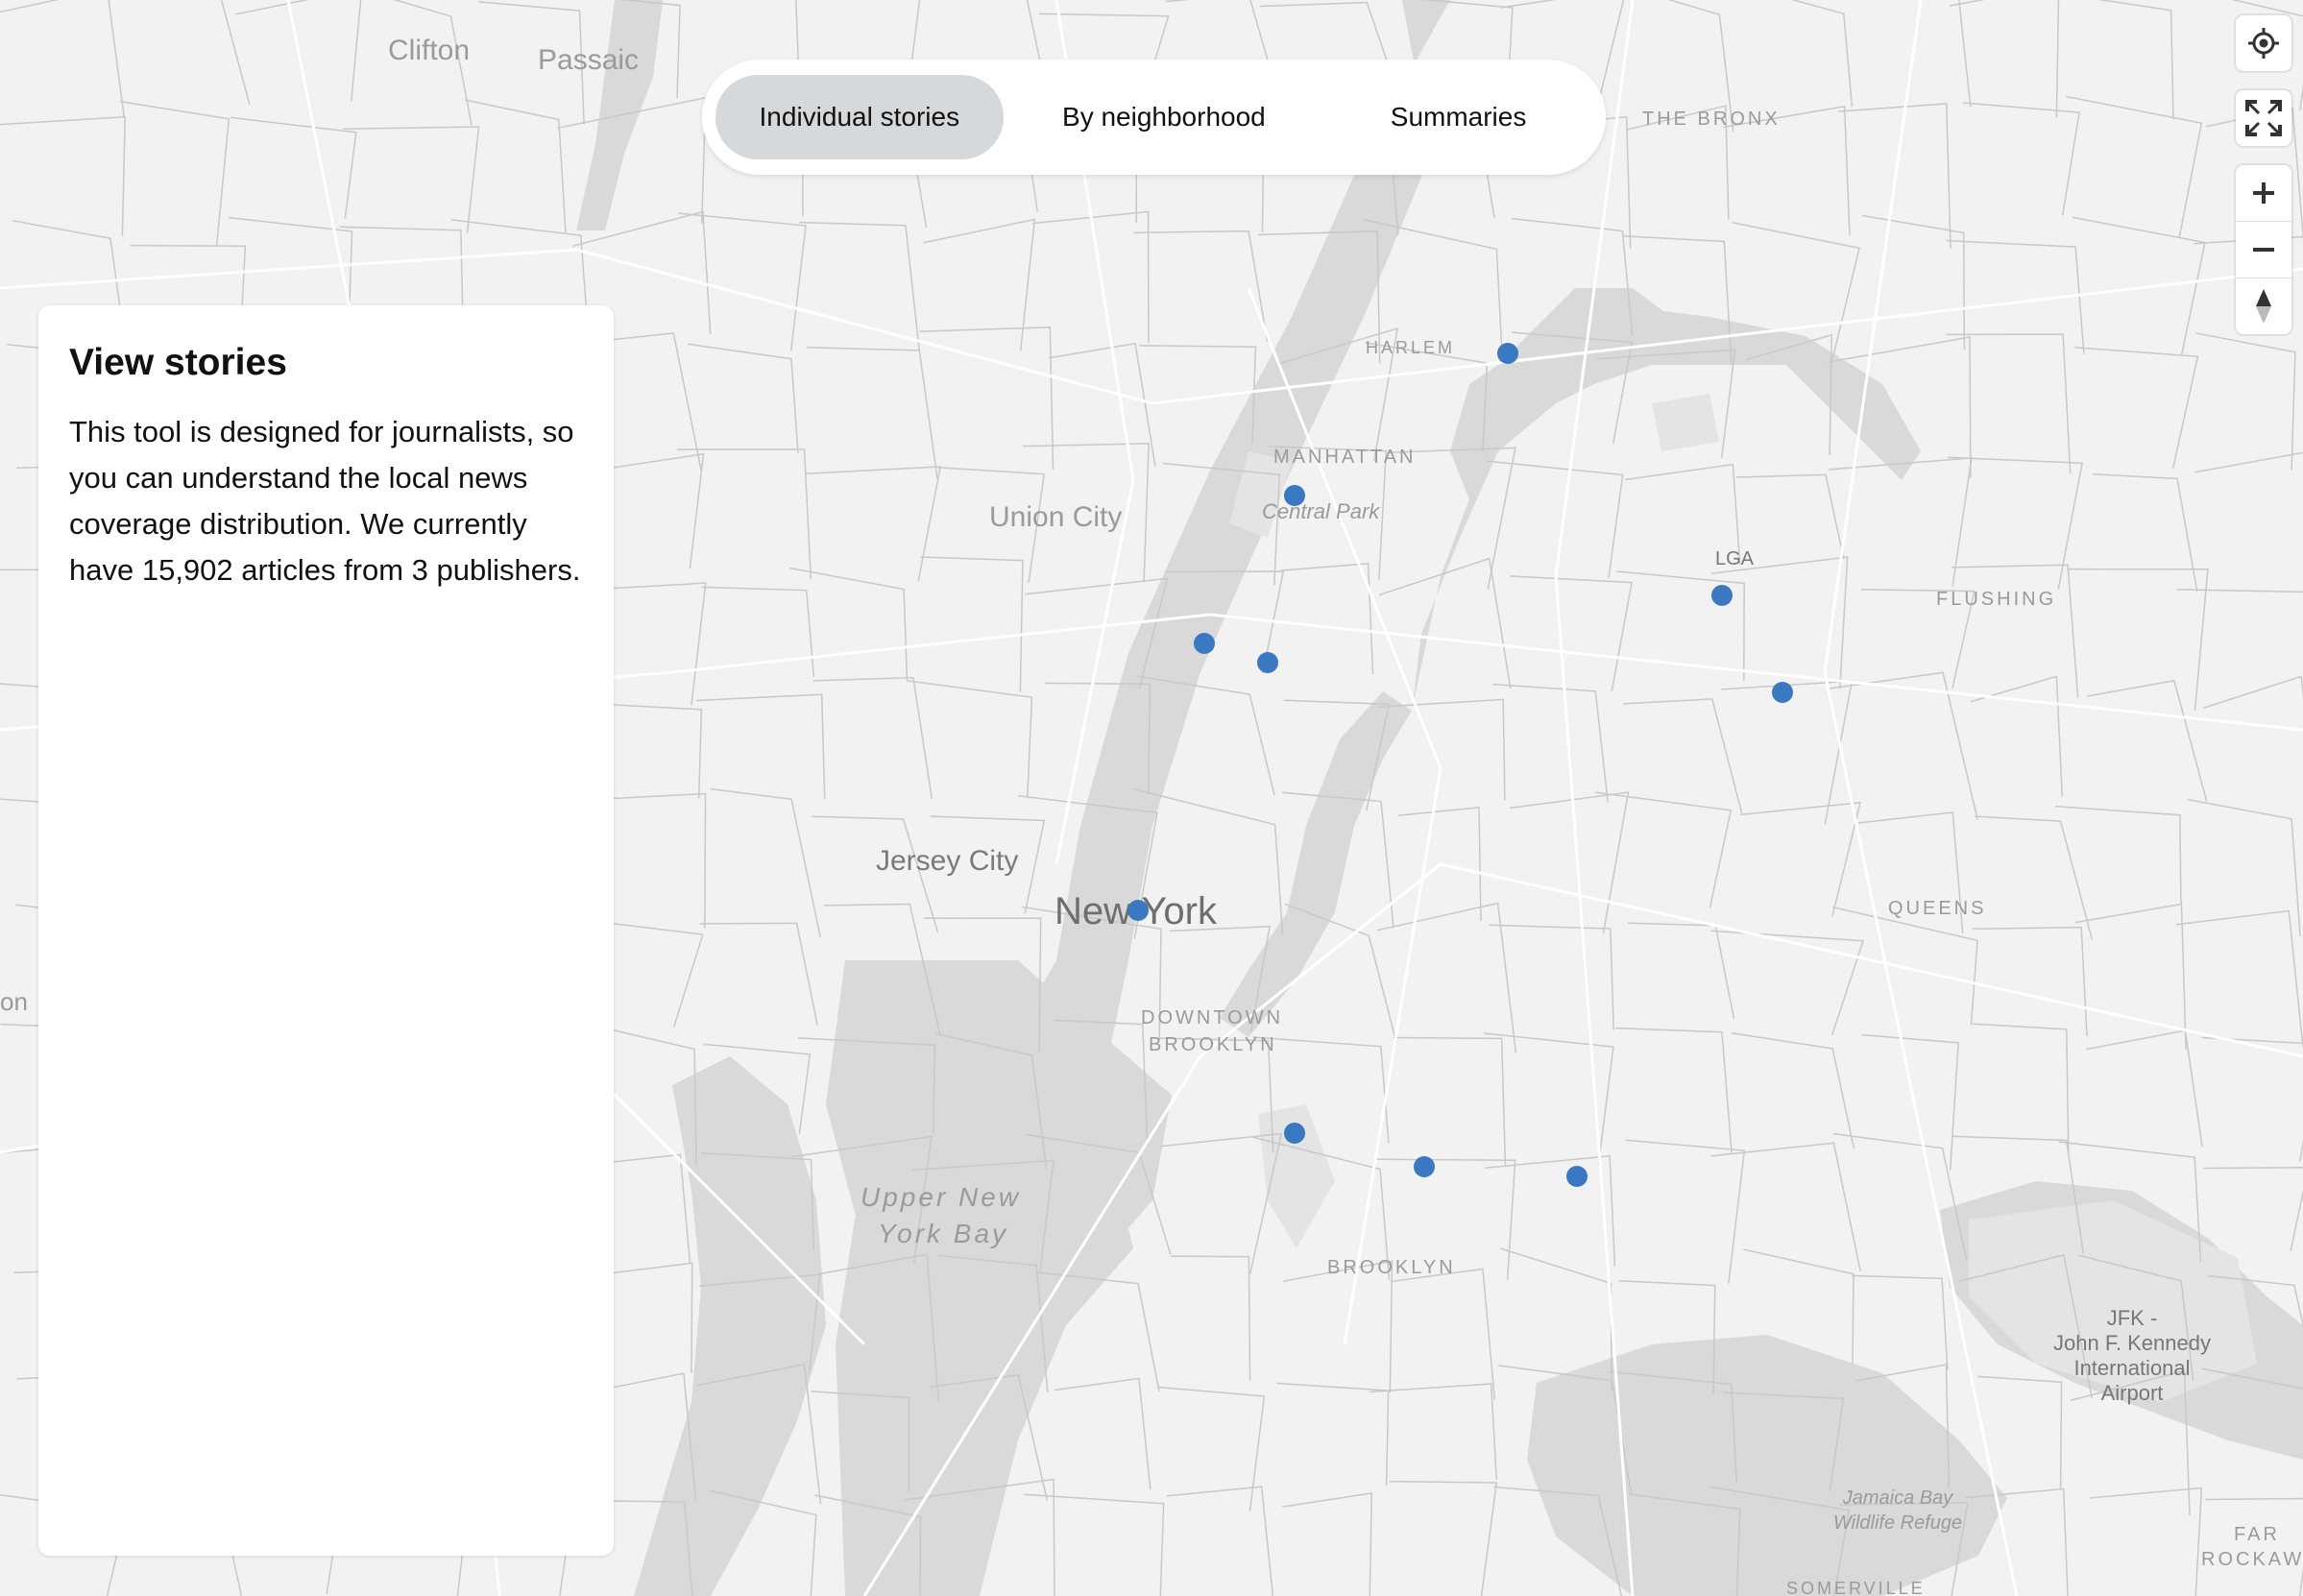 The width and height of the screenshot is (2303, 1596). What do you see at coordinates (588, 60) in the screenshot?
I see `place-label: Passaic` at bounding box center [588, 60].